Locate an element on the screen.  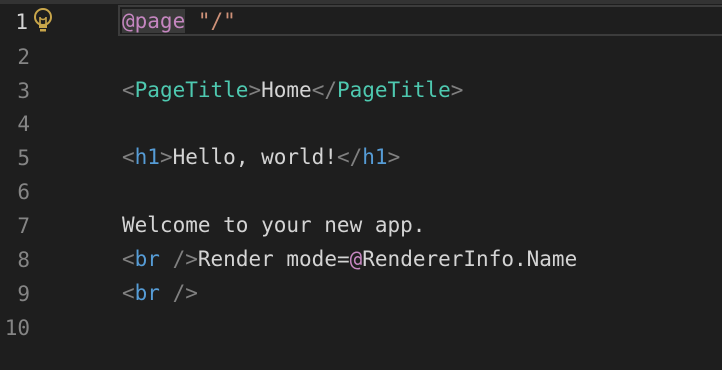
plain-text: Render mode= is located at coordinates (273, 259).